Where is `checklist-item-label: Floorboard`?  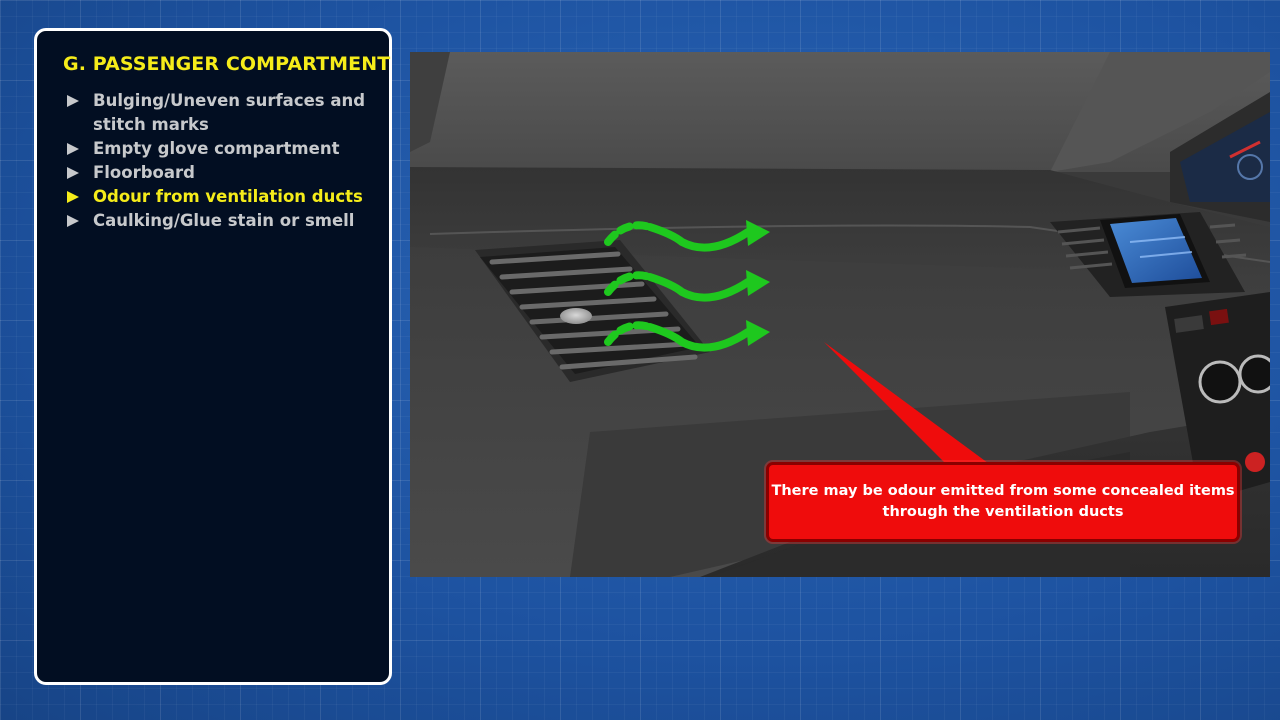 checklist-item-label: Floorboard is located at coordinates (144, 172).